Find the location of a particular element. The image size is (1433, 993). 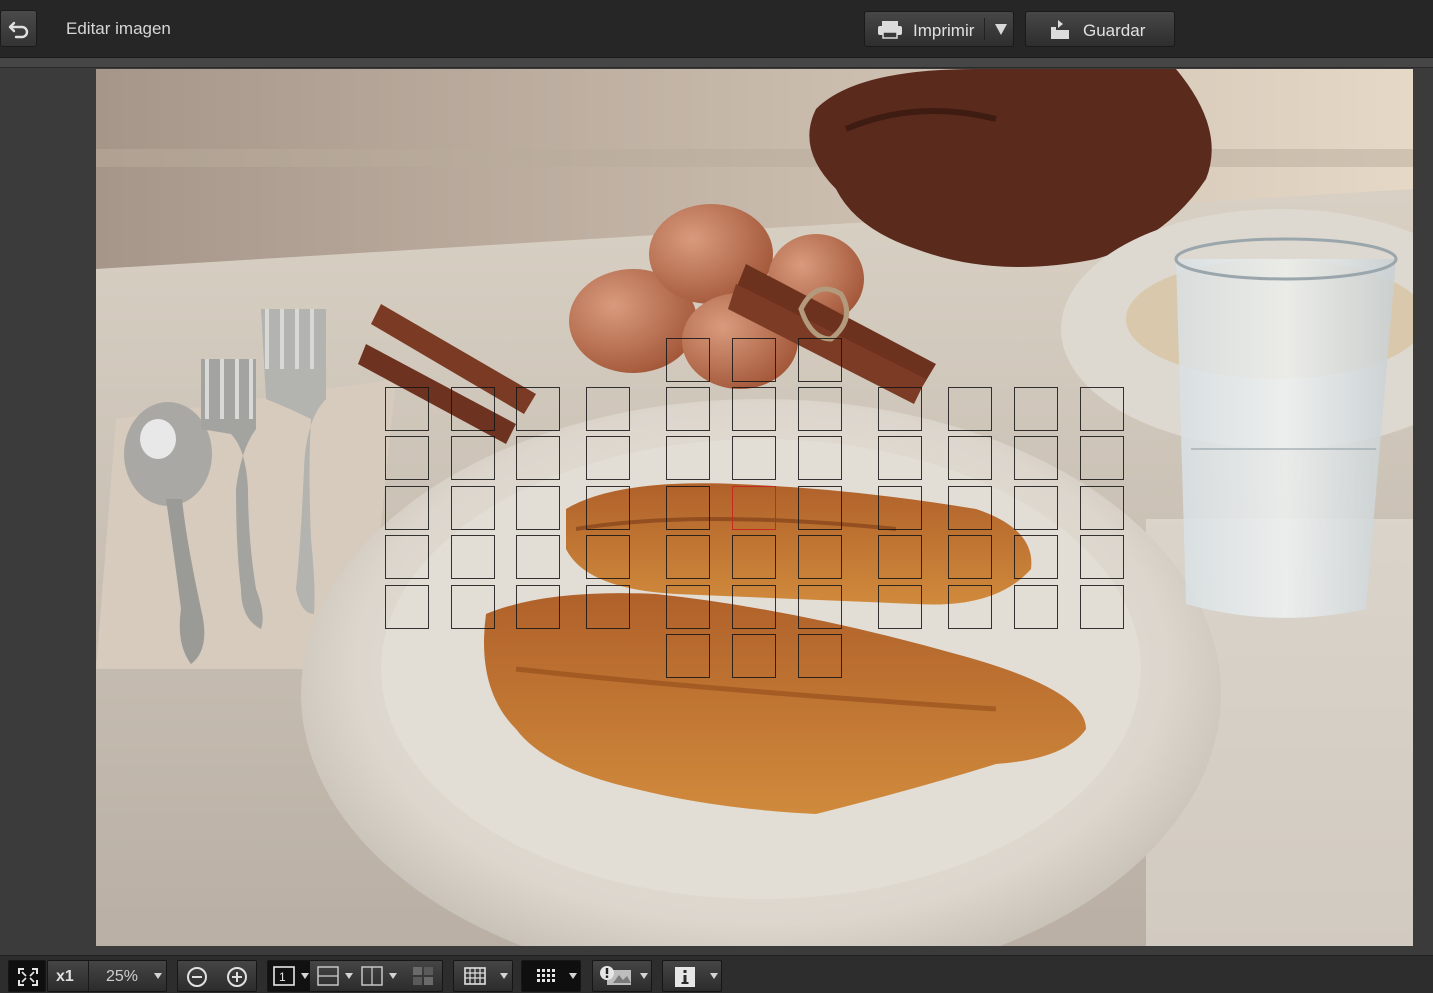

print-button: Imprimir is located at coordinates (939, 29).